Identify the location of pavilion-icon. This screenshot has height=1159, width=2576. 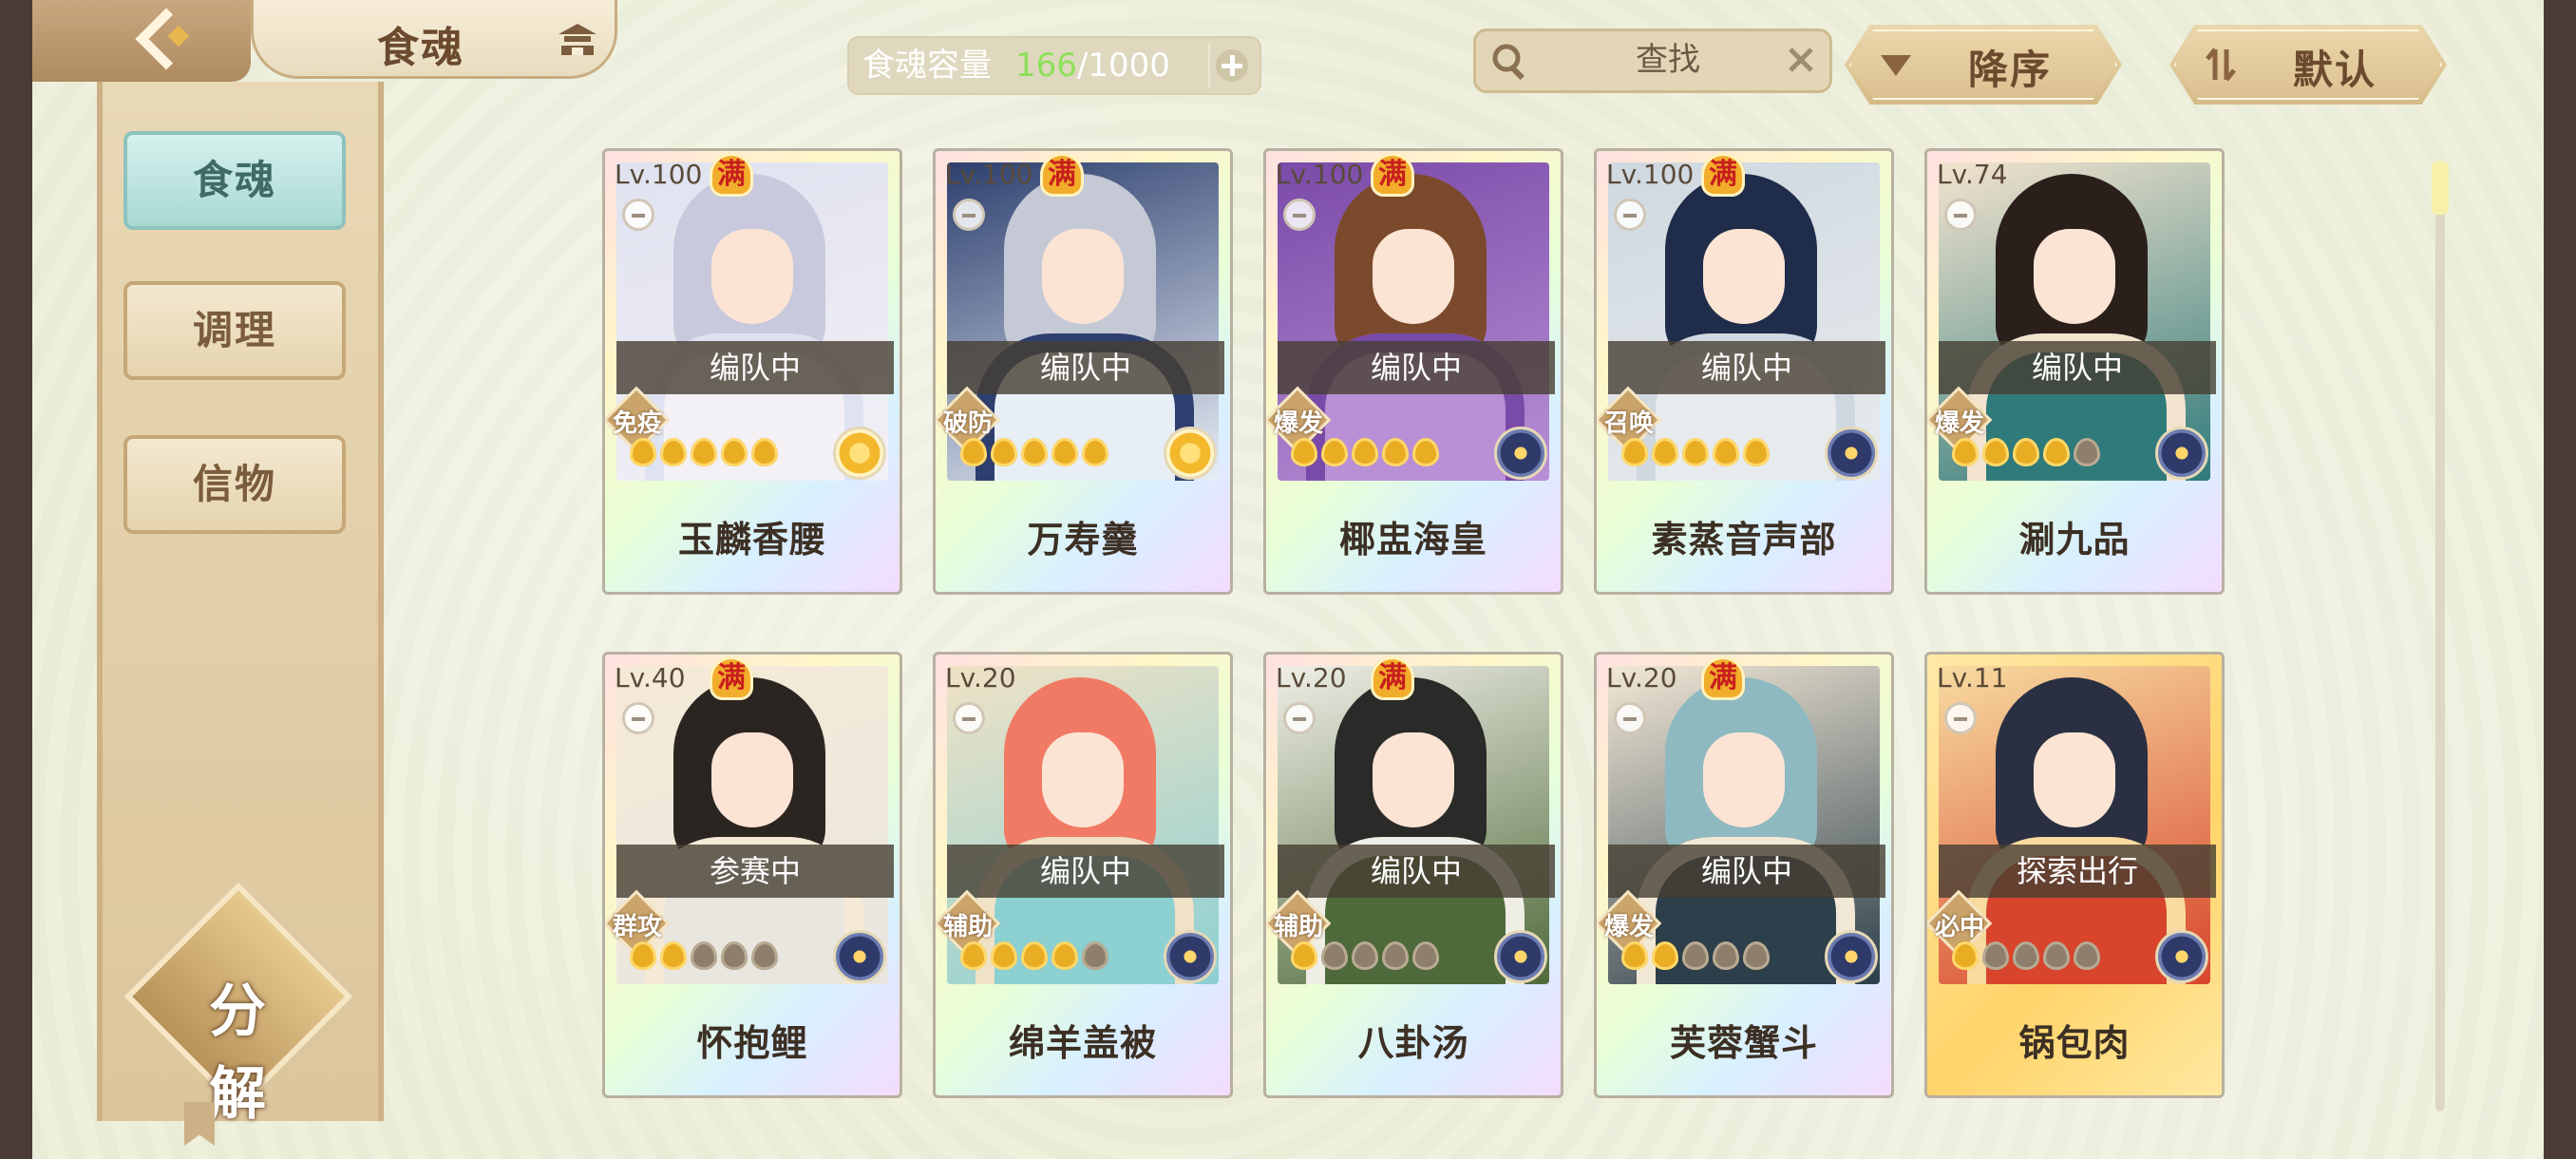
(577, 40).